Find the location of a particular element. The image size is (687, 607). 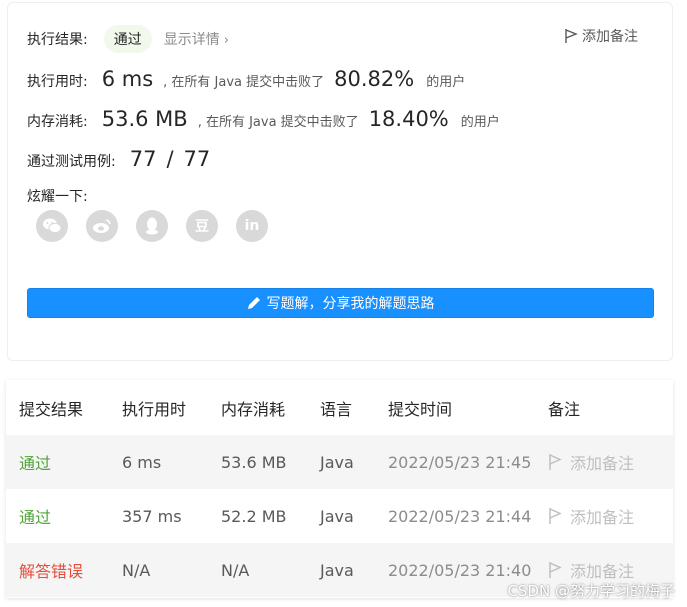

memory-beat-text: , 在所有 Java 提交中击败了 is located at coordinates (278, 122).